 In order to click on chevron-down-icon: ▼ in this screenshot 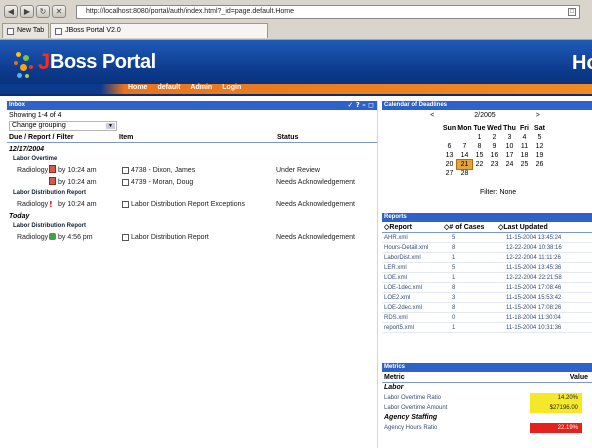, I will do `click(110, 126)`.